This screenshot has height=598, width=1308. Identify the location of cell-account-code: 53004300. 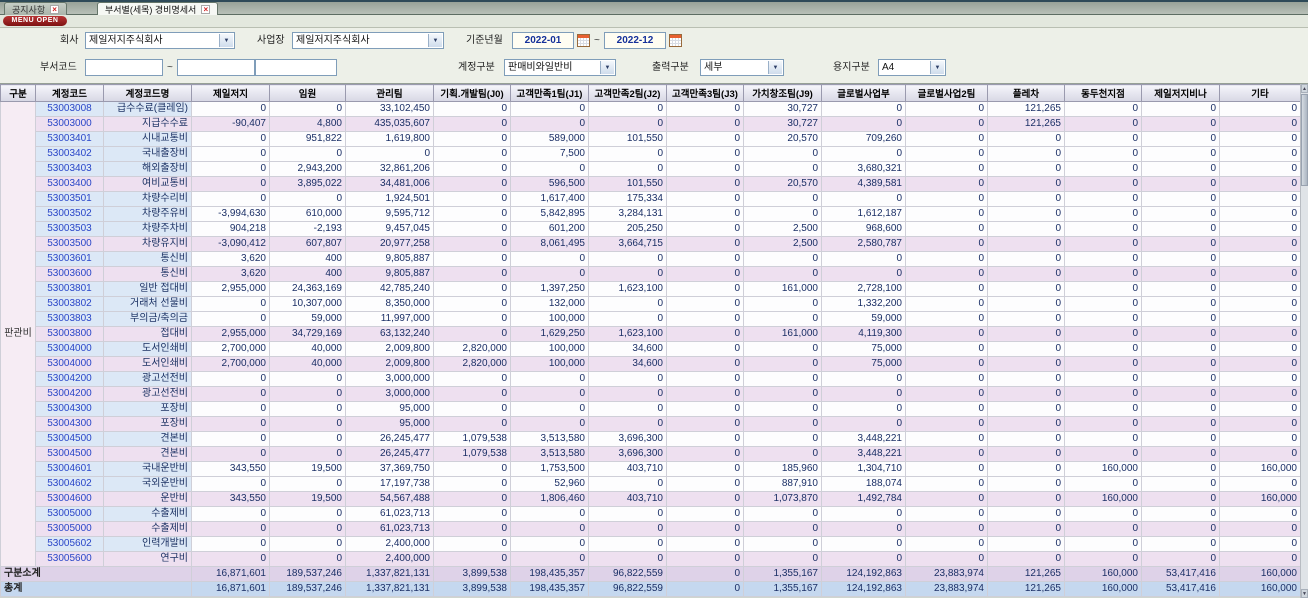
(69, 424).